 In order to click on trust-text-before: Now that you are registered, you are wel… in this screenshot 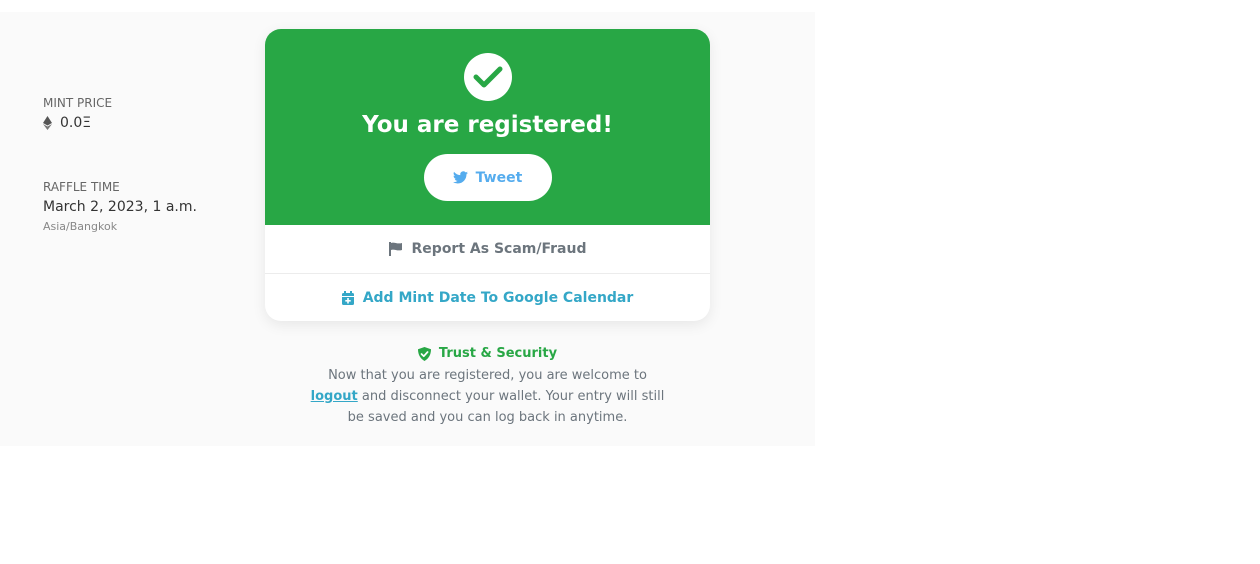, I will do `click(487, 375)`.